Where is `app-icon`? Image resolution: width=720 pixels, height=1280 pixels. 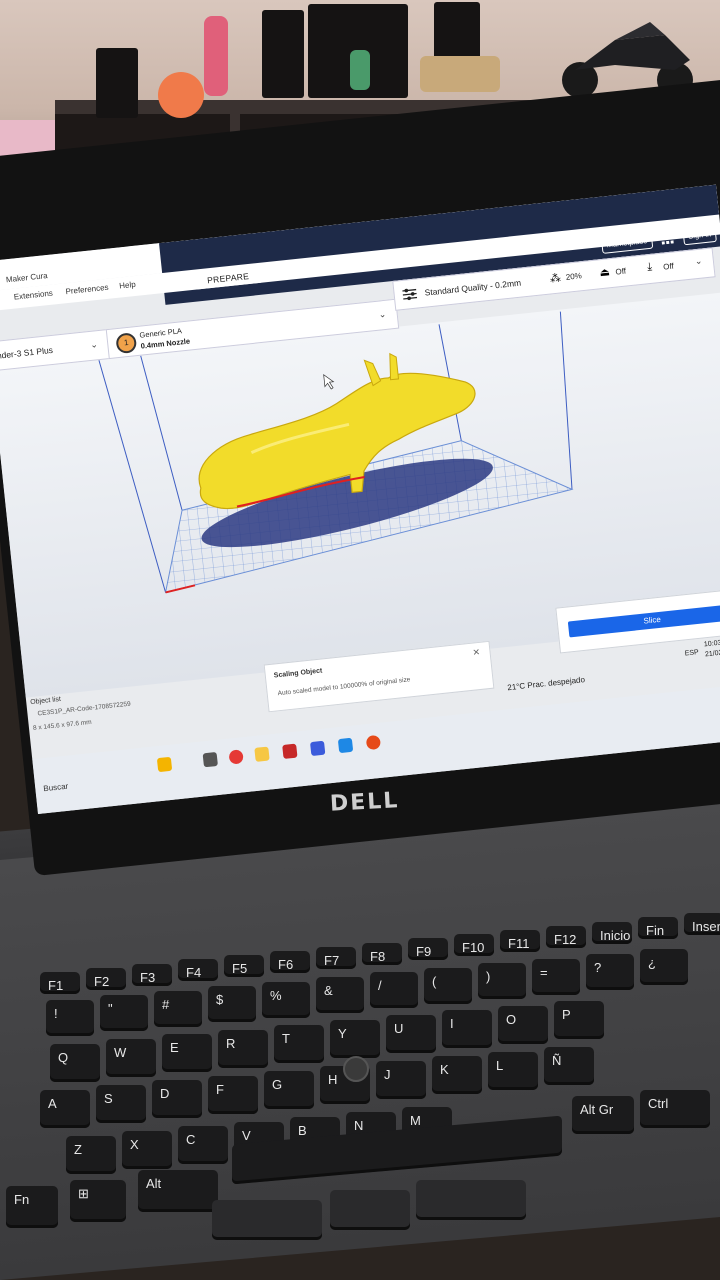
app-icon is located at coordinates (290, 751).